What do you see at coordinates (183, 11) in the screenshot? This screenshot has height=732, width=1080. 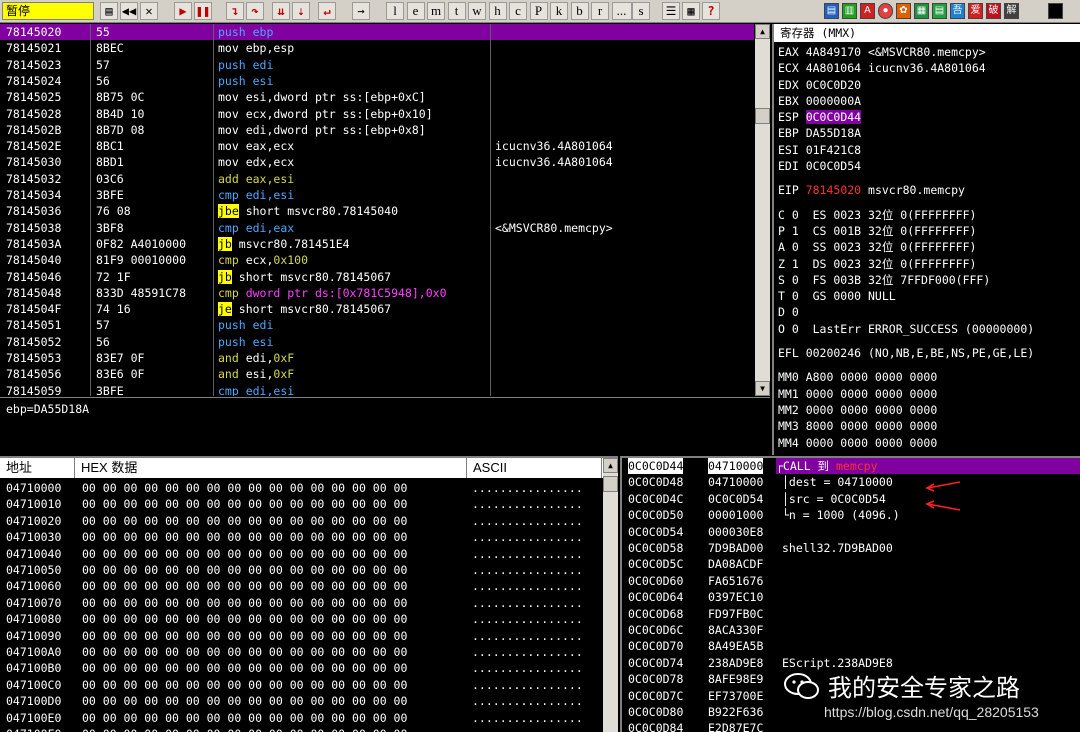 I see `run-icon: ▶` at bounding box center [183, 11].